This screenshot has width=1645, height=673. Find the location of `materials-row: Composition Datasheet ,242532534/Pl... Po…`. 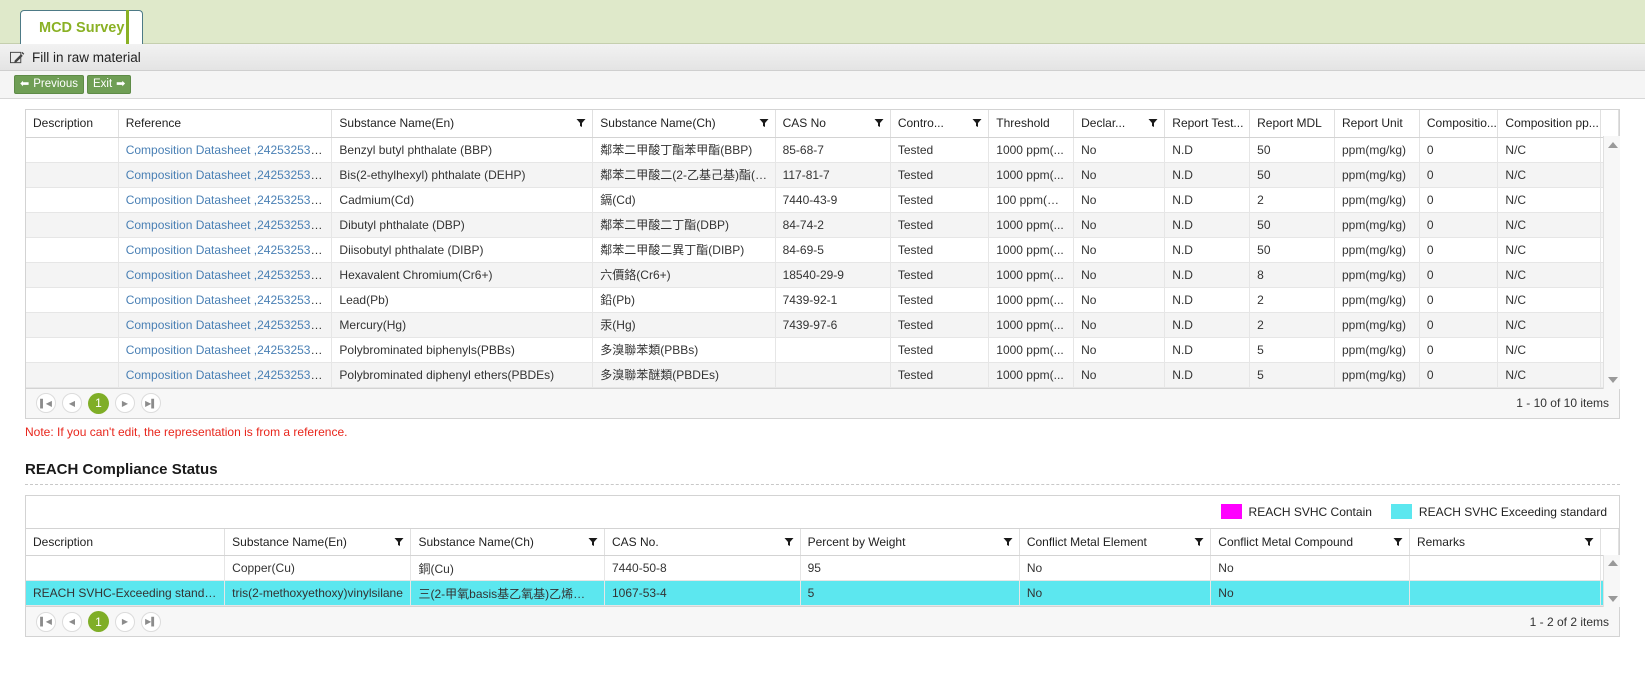

materials-row: Composition Datasheet ,242532534/Pl... Po… is located at coordinates (822, 375).